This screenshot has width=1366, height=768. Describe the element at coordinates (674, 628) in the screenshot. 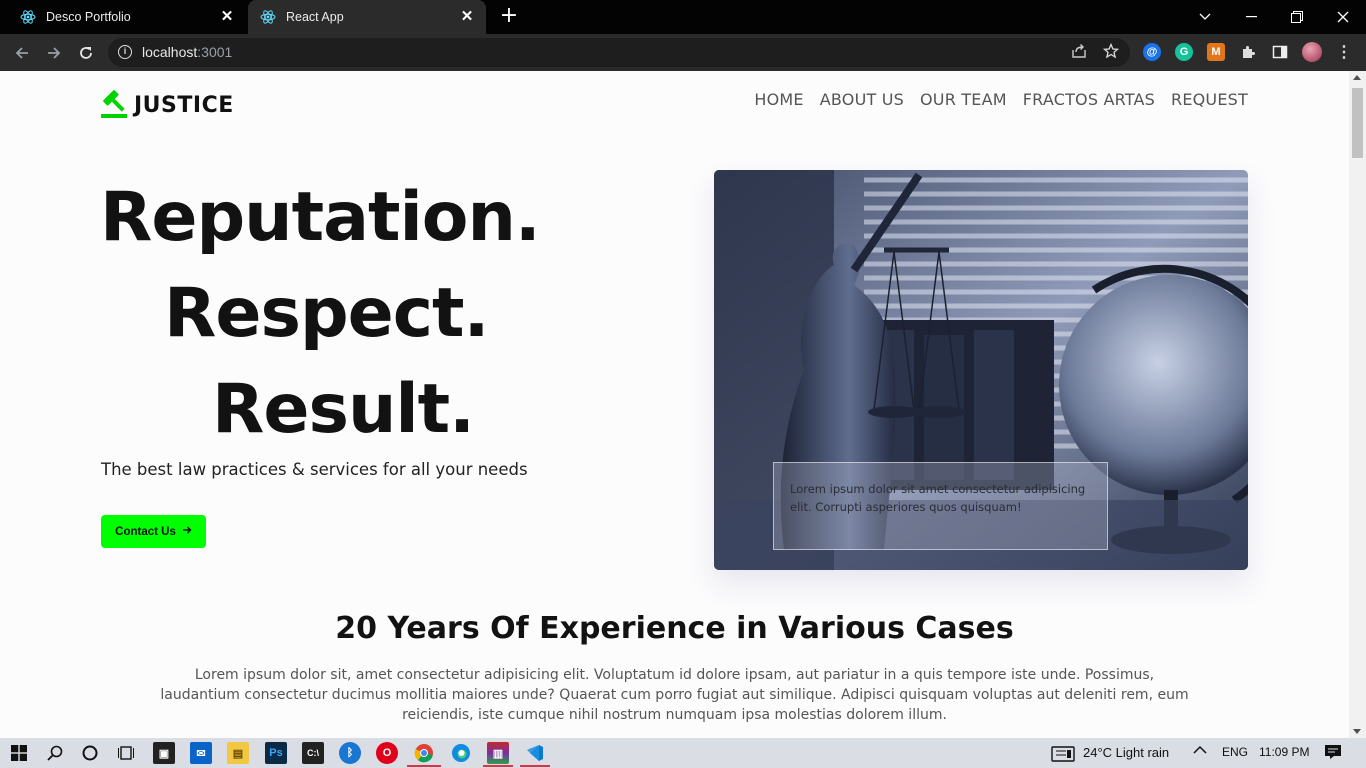

I see `section-title: 20 Years Of Experience in Various Cases` at that location.